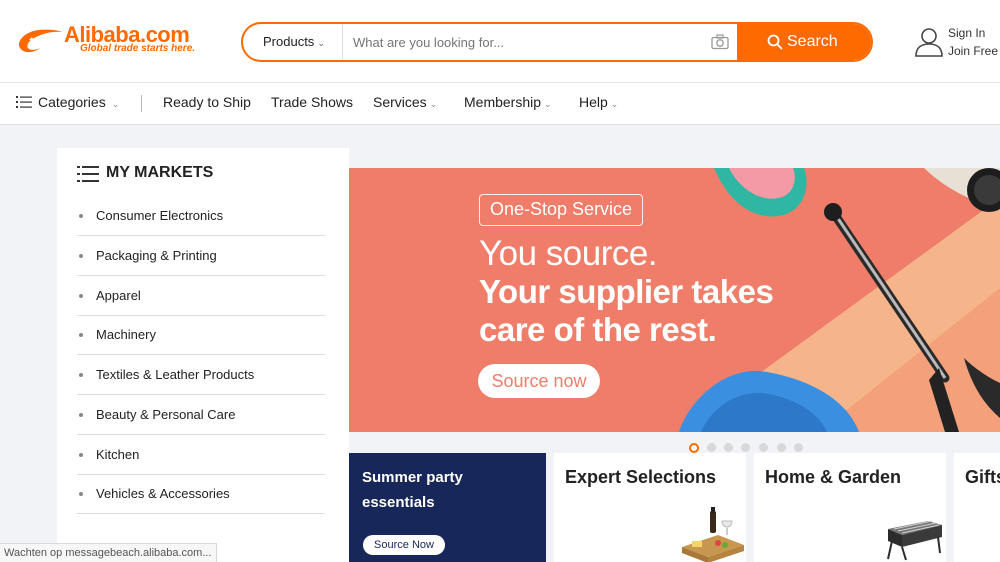 This screenshot has width=1000, height=562. Describe the element at coordinates (312, 102) in the screenshot. I see `nav-trade-shows: Trade Shows` at that location.